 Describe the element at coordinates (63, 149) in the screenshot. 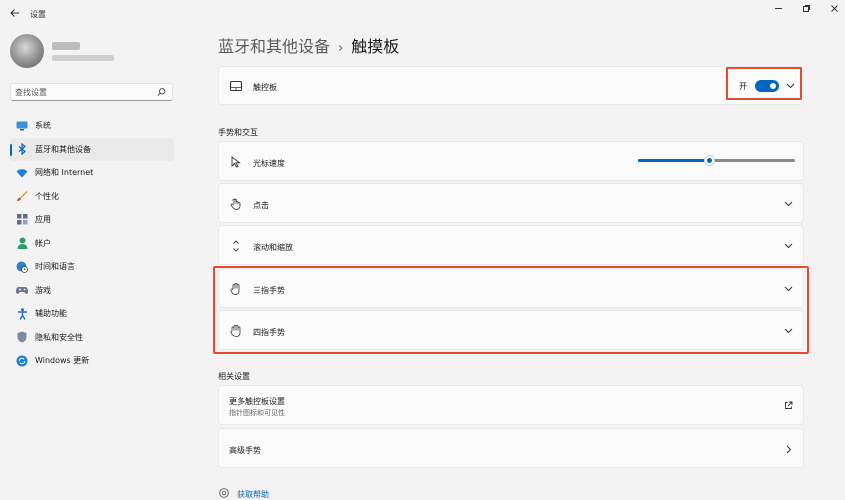

I see `sidebar-item-label: 蓝牙和其他设备` at that location.